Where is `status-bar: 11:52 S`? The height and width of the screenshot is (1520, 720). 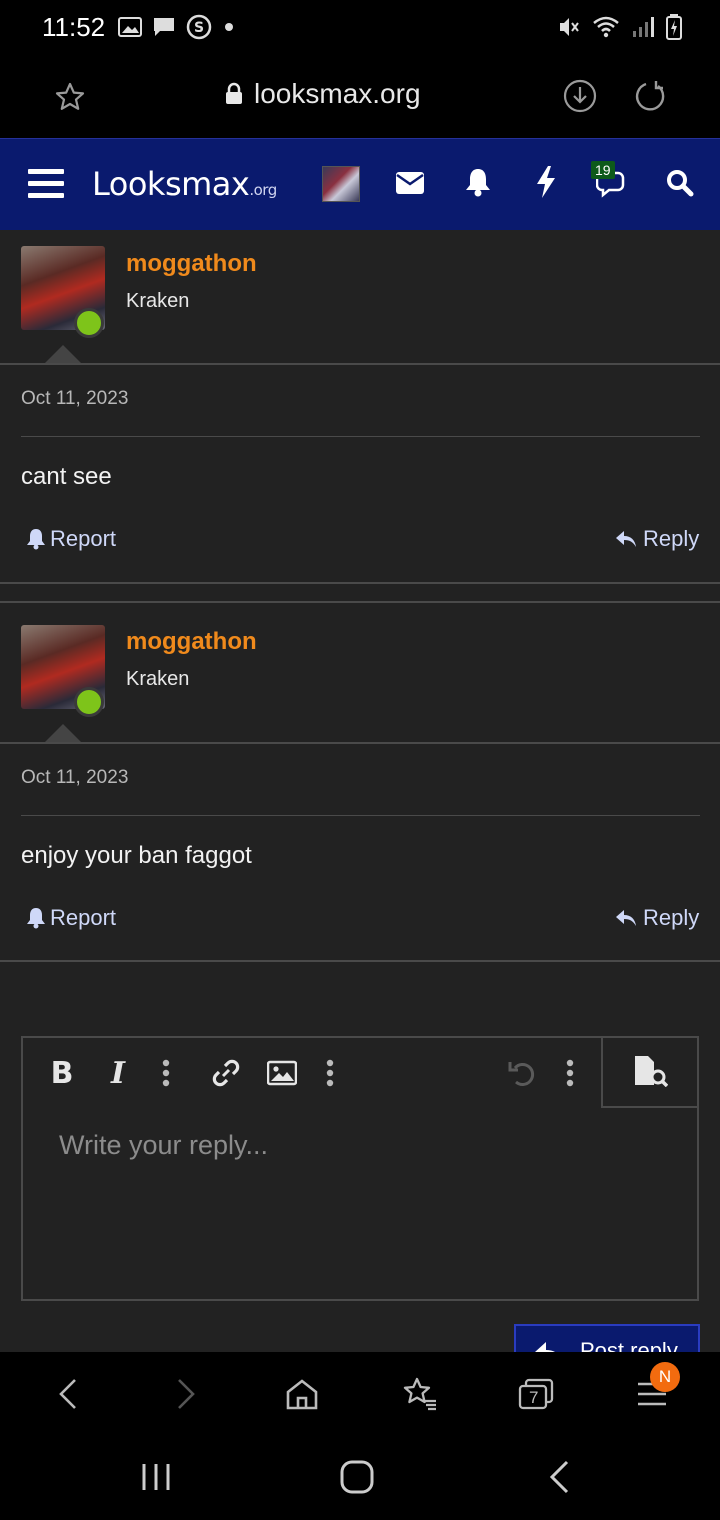
status-bar: 11:52 S is located at coordinates (360, 28).